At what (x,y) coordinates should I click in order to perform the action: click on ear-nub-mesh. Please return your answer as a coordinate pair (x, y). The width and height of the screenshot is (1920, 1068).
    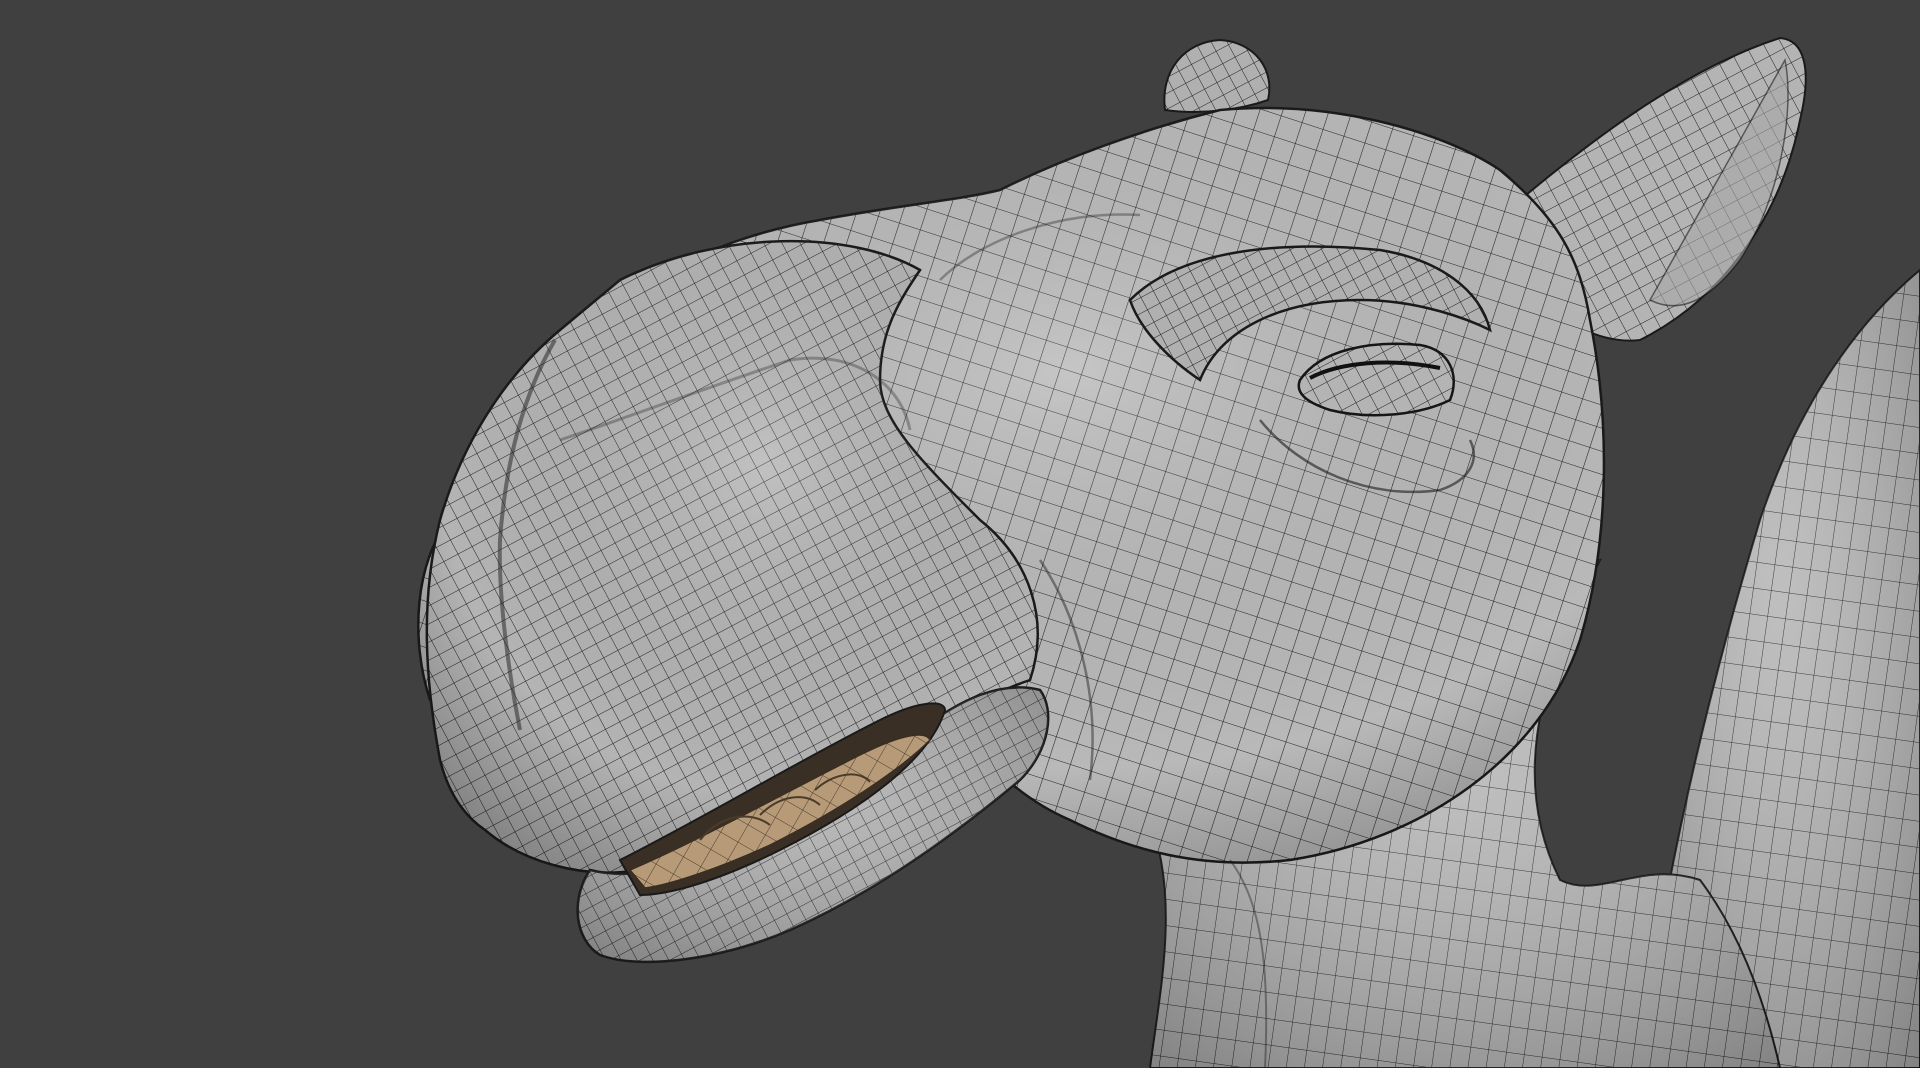
    Looking at the image, I should click on (1217, 75).